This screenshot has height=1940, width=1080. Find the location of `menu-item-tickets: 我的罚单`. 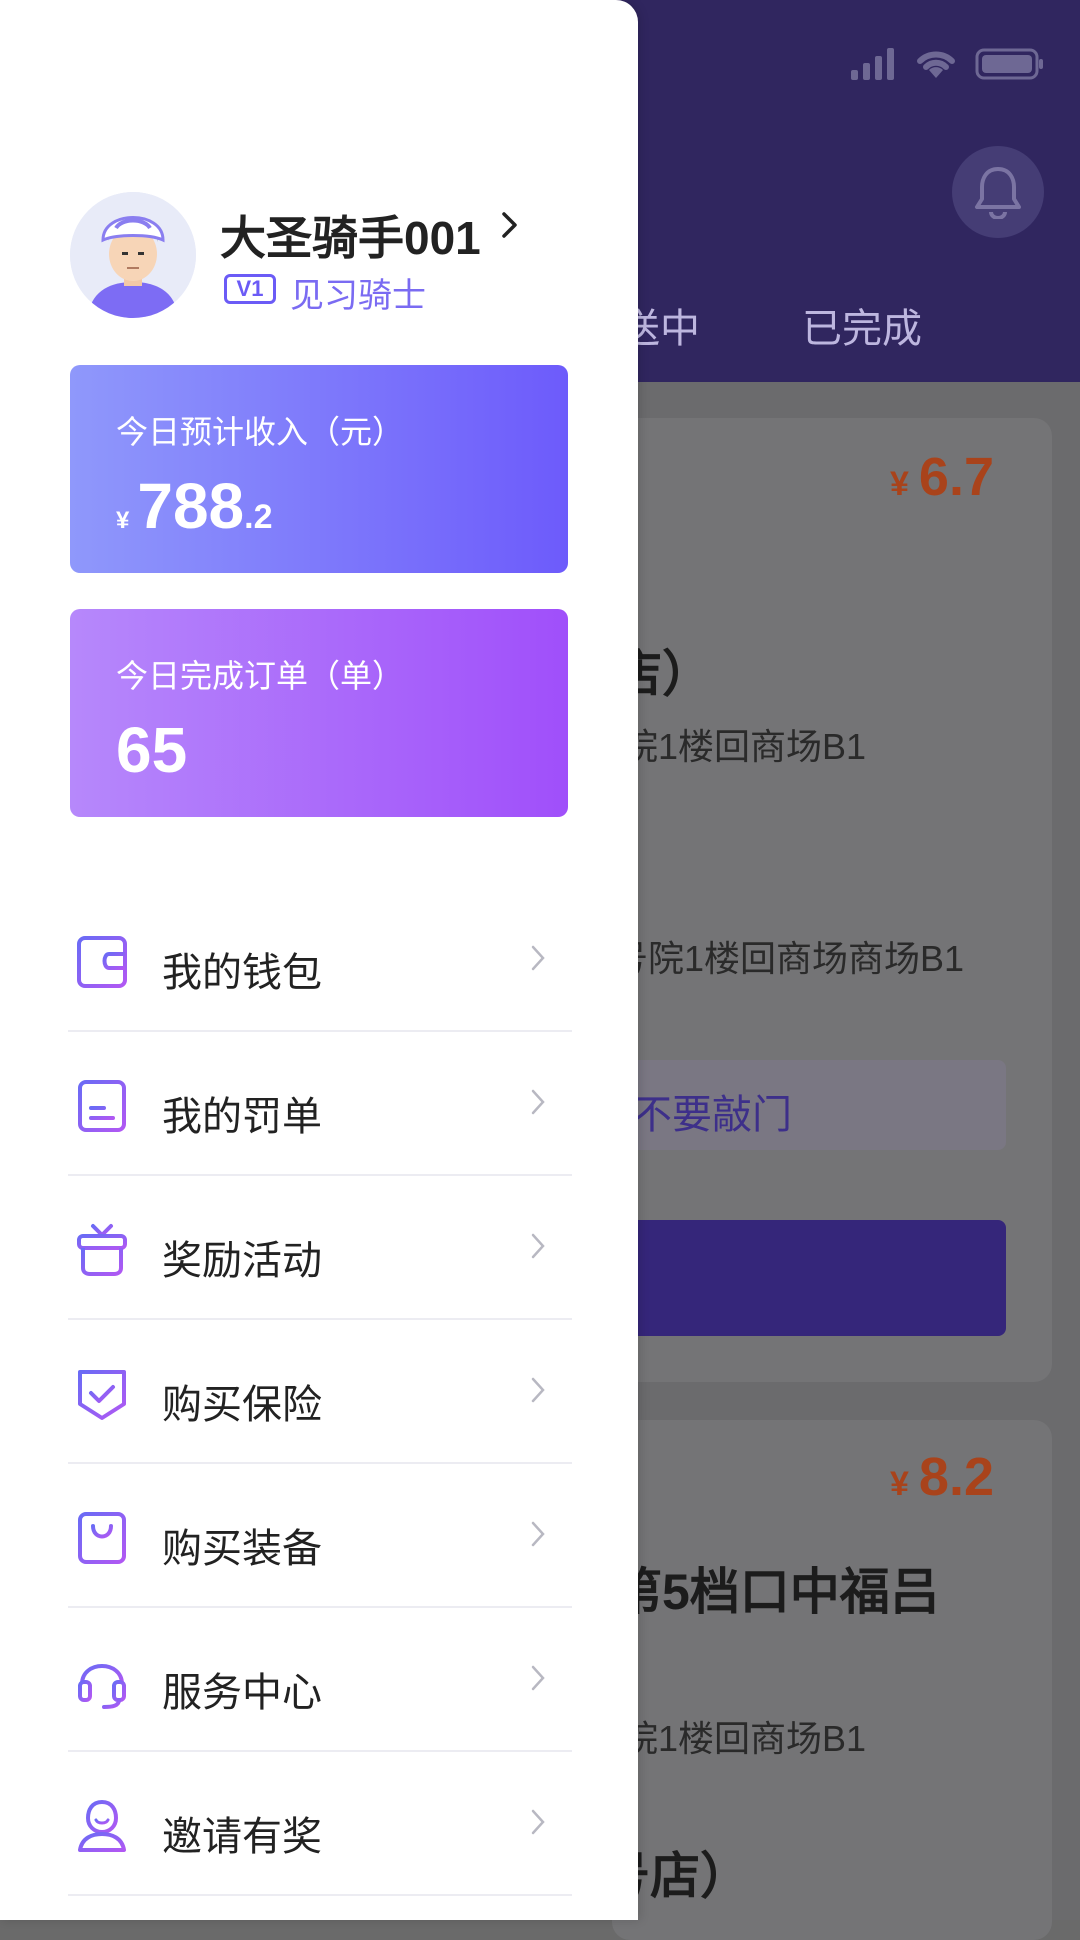

menu-item-tickets: 我的罚单 is located at coordinates (320, 1104).